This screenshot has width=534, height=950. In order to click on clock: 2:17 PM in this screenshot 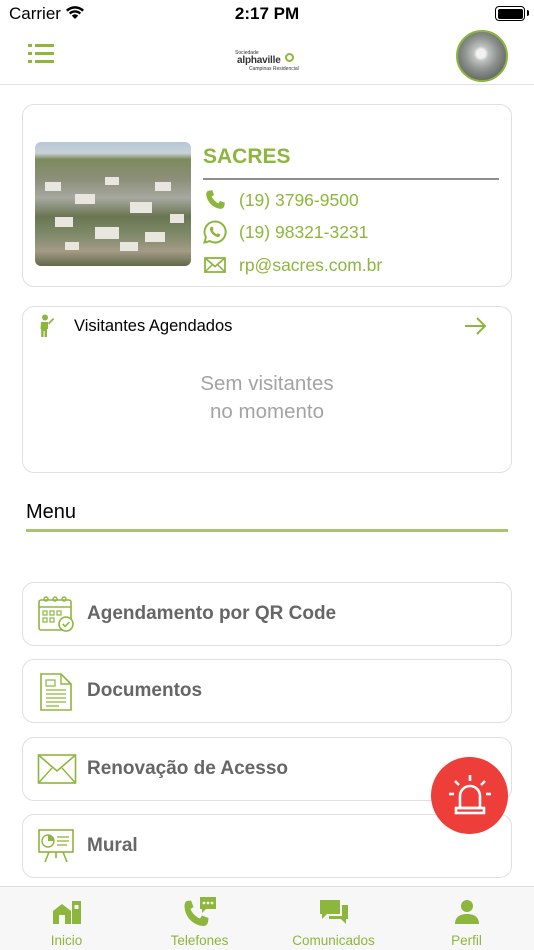, I will do `click(267, 13)`.